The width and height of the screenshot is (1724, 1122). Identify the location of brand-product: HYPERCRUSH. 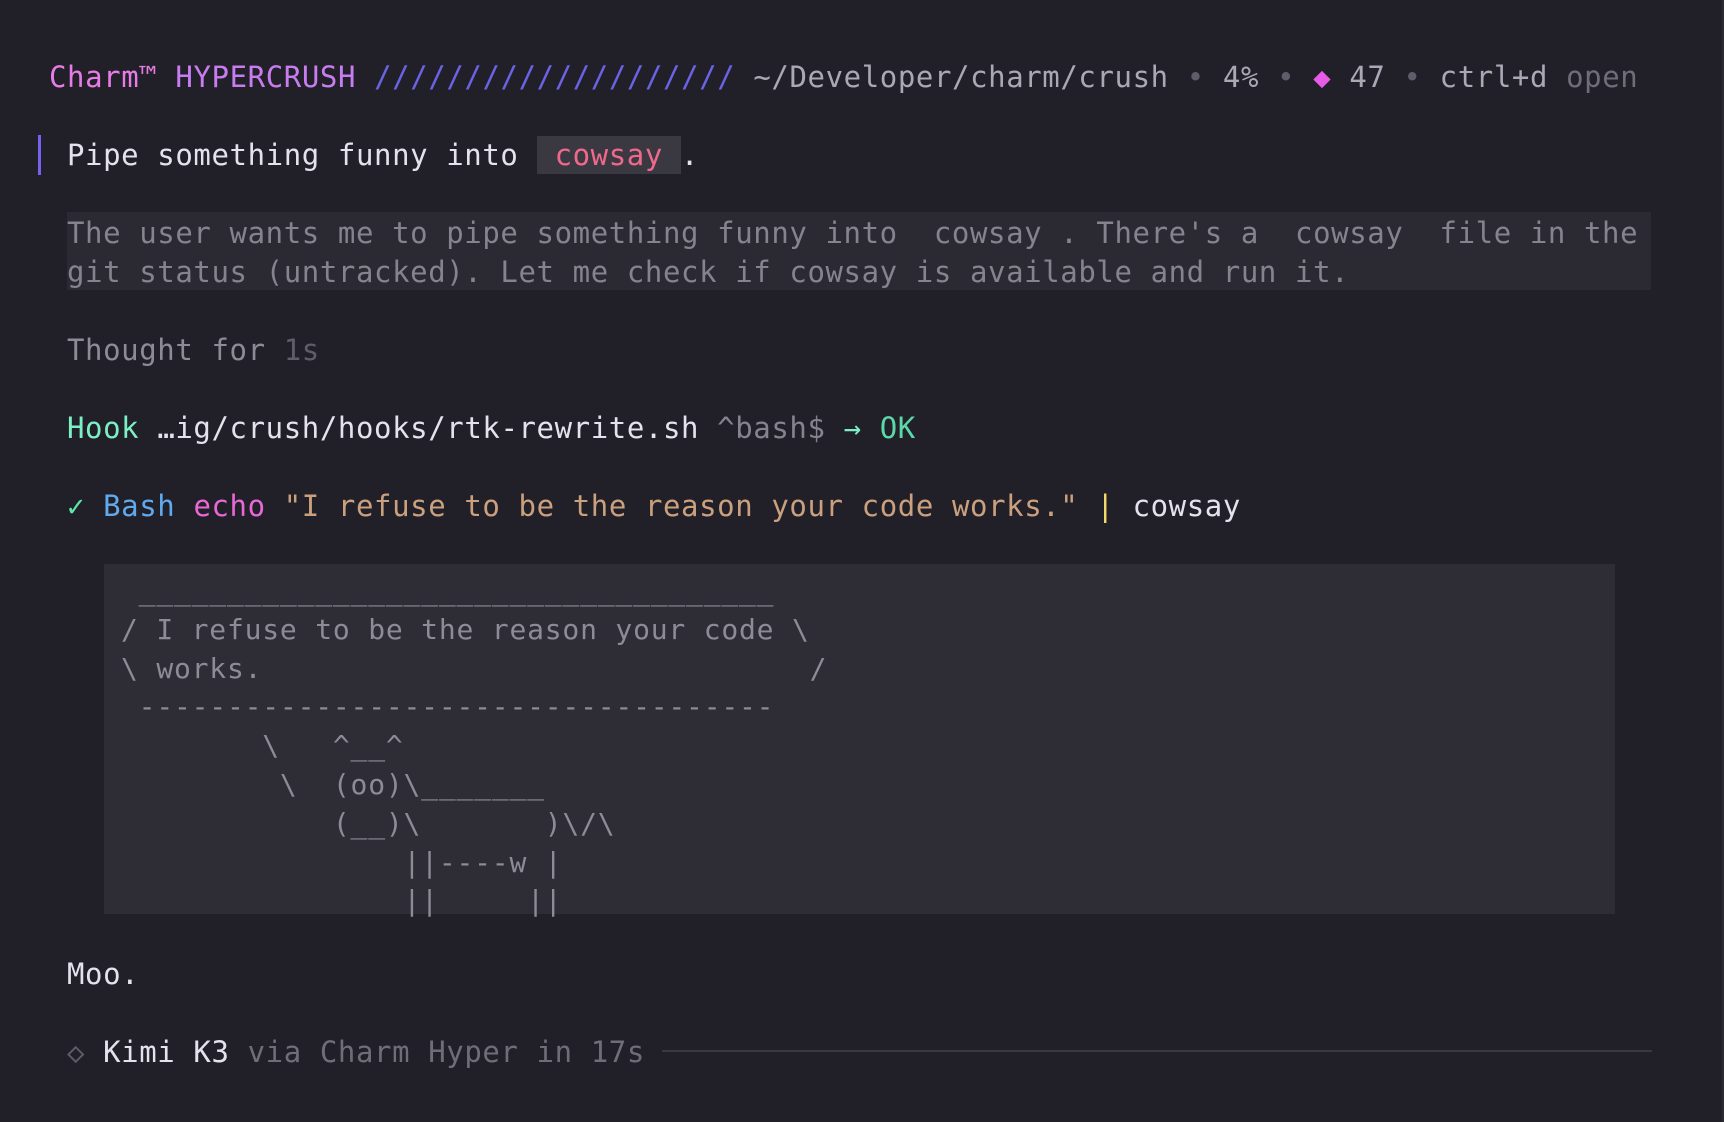
(266, 77).